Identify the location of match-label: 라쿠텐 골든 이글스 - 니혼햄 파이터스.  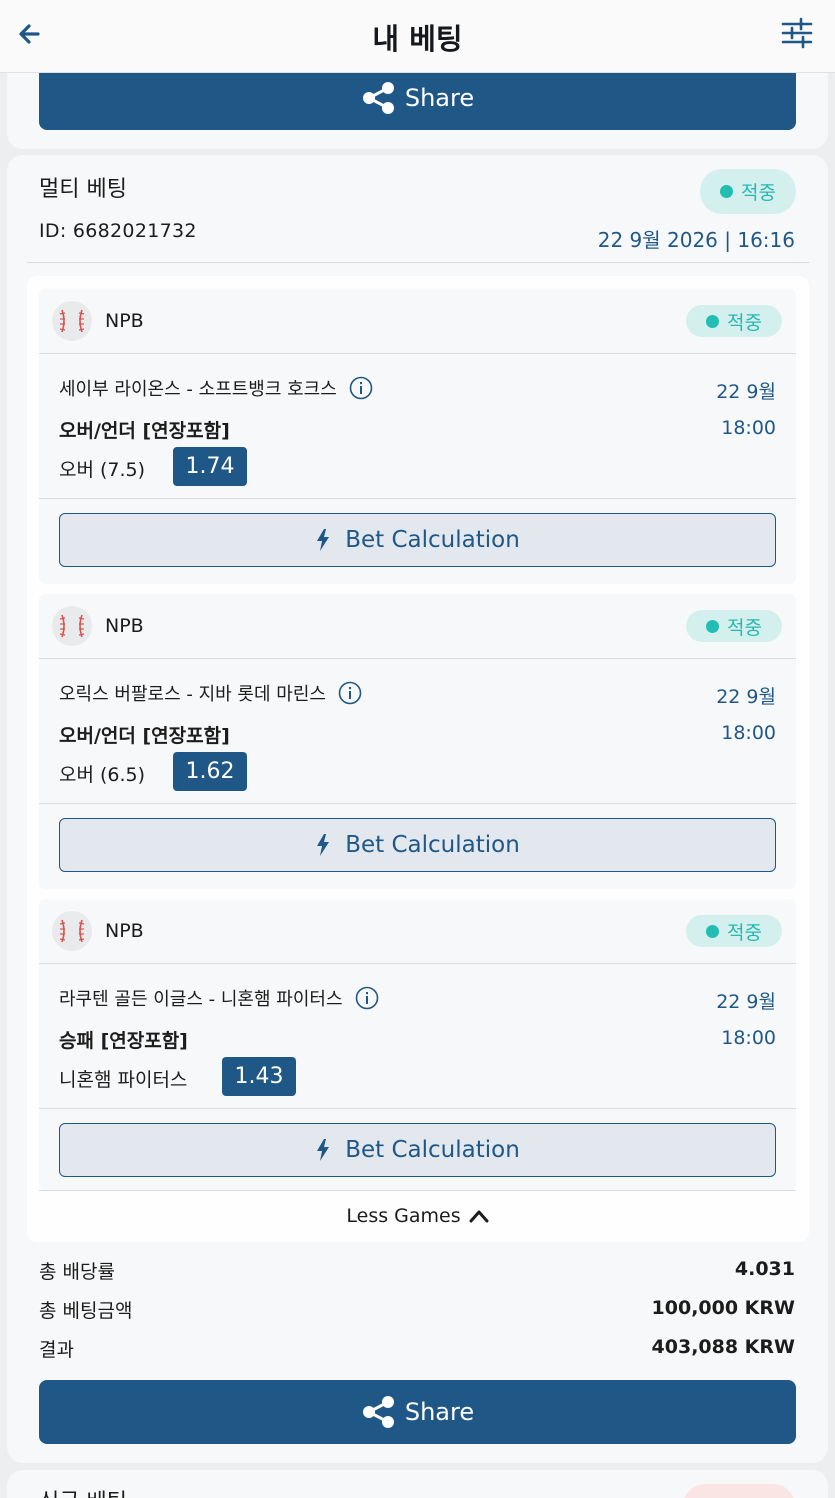
(201, 999).